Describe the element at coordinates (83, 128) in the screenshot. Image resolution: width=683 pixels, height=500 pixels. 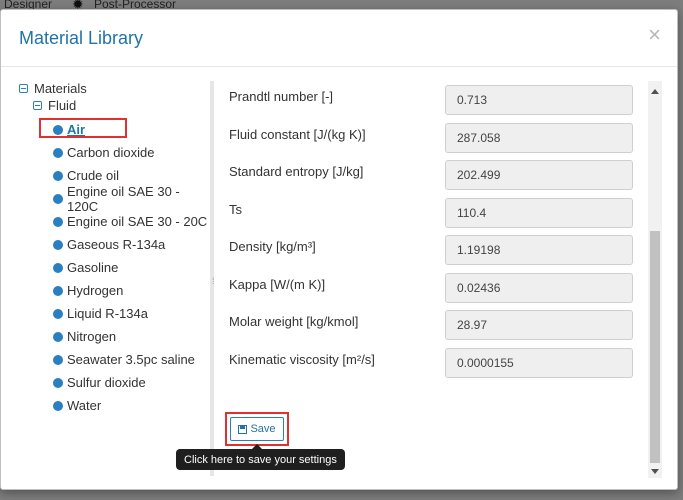
I see `selection-highlight` at that location.